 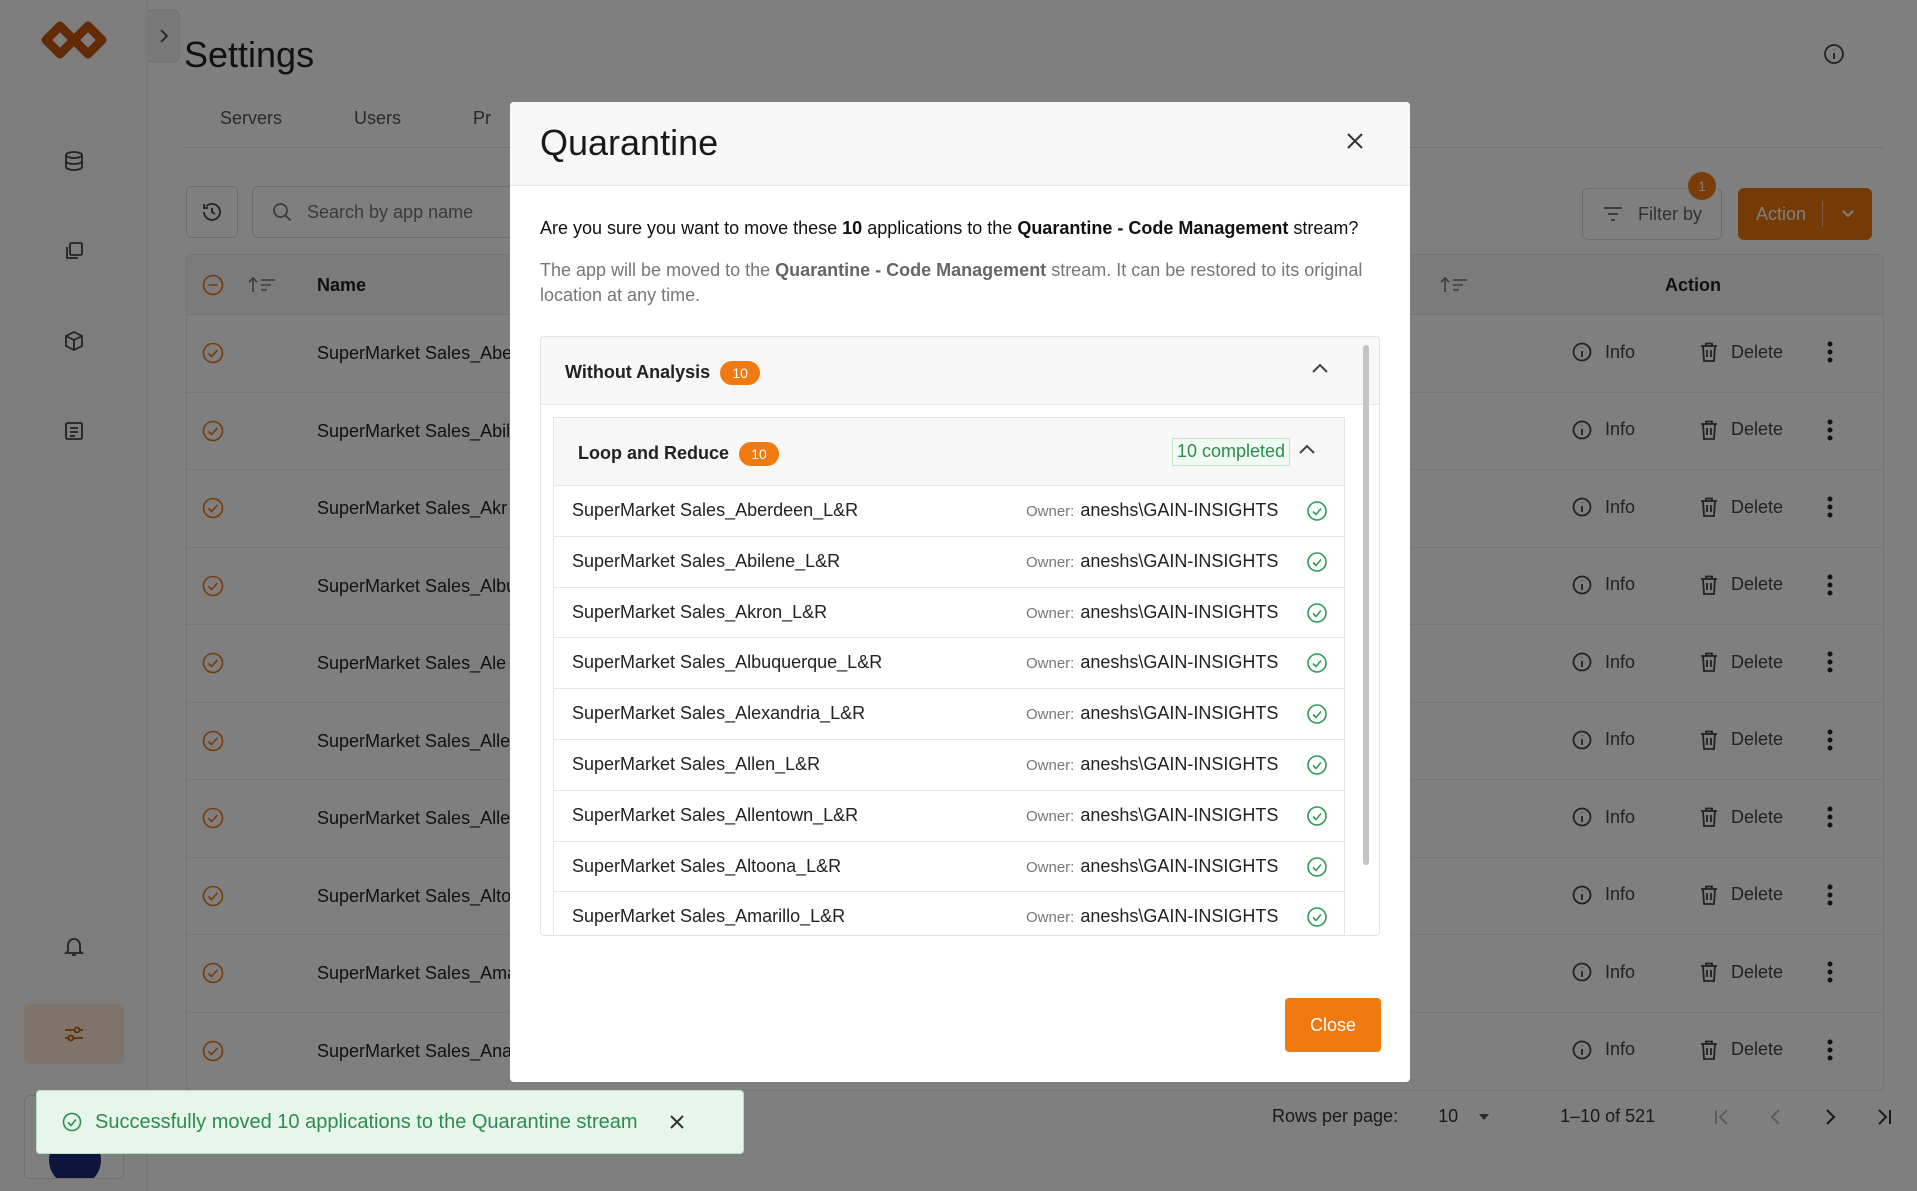 I want to click on item-app-name: SuperMarket Sales_Albuquerque_L&R, so click(x=727, y=662).